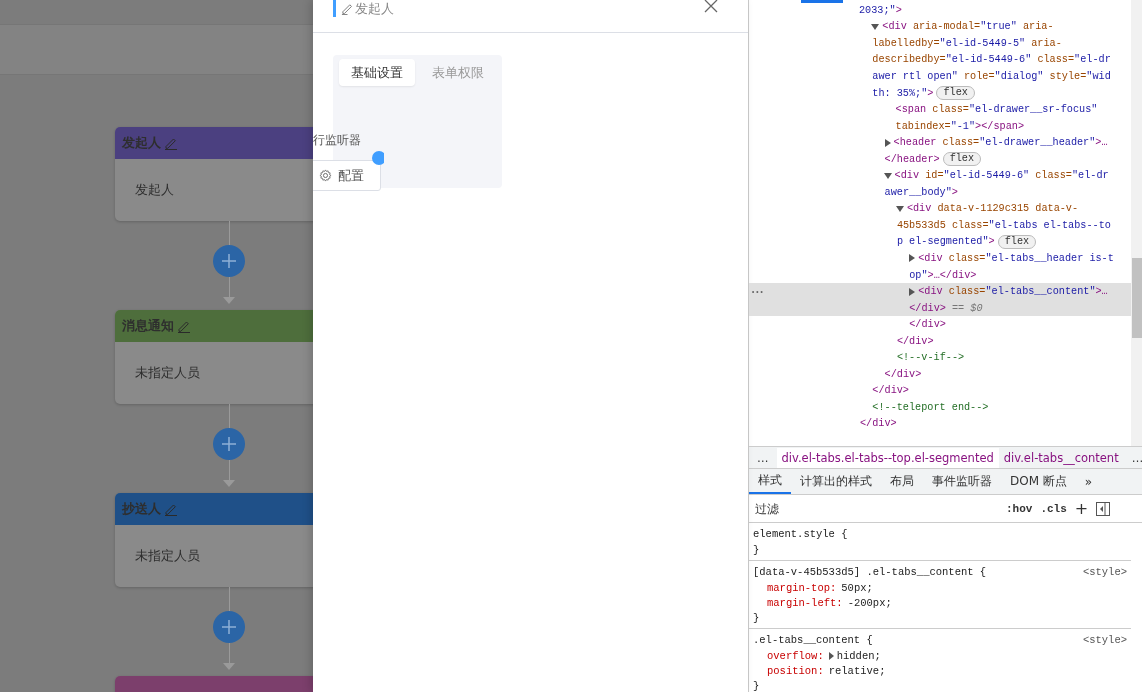 This screenshot has height=692, width=1142. What do you see at coordinates (1003, 225) in the screenshot?
I see `code-line: 45b533d5 class="el-tabs el-tabs--to` at bounding box center [1003, 225].